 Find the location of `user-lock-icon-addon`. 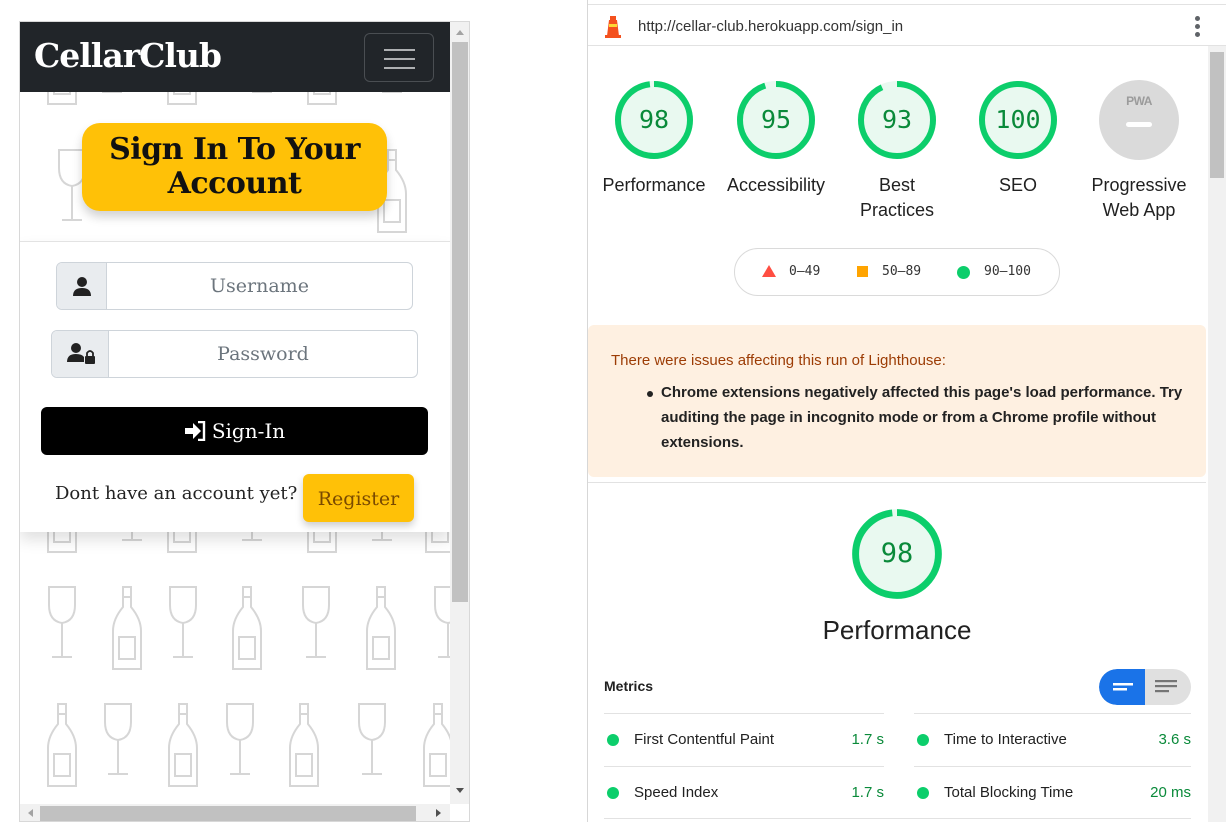

user-lock-icon-addon is located at coordinates (80, 354).